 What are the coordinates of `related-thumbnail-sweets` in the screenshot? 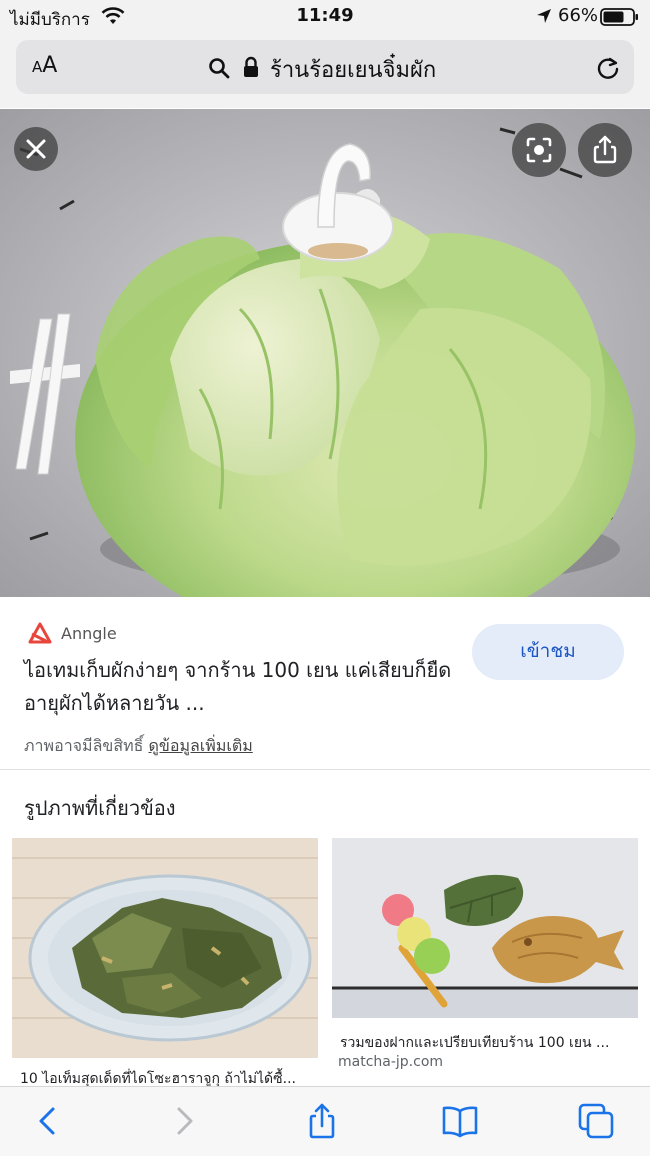 It's located at (485, 928).